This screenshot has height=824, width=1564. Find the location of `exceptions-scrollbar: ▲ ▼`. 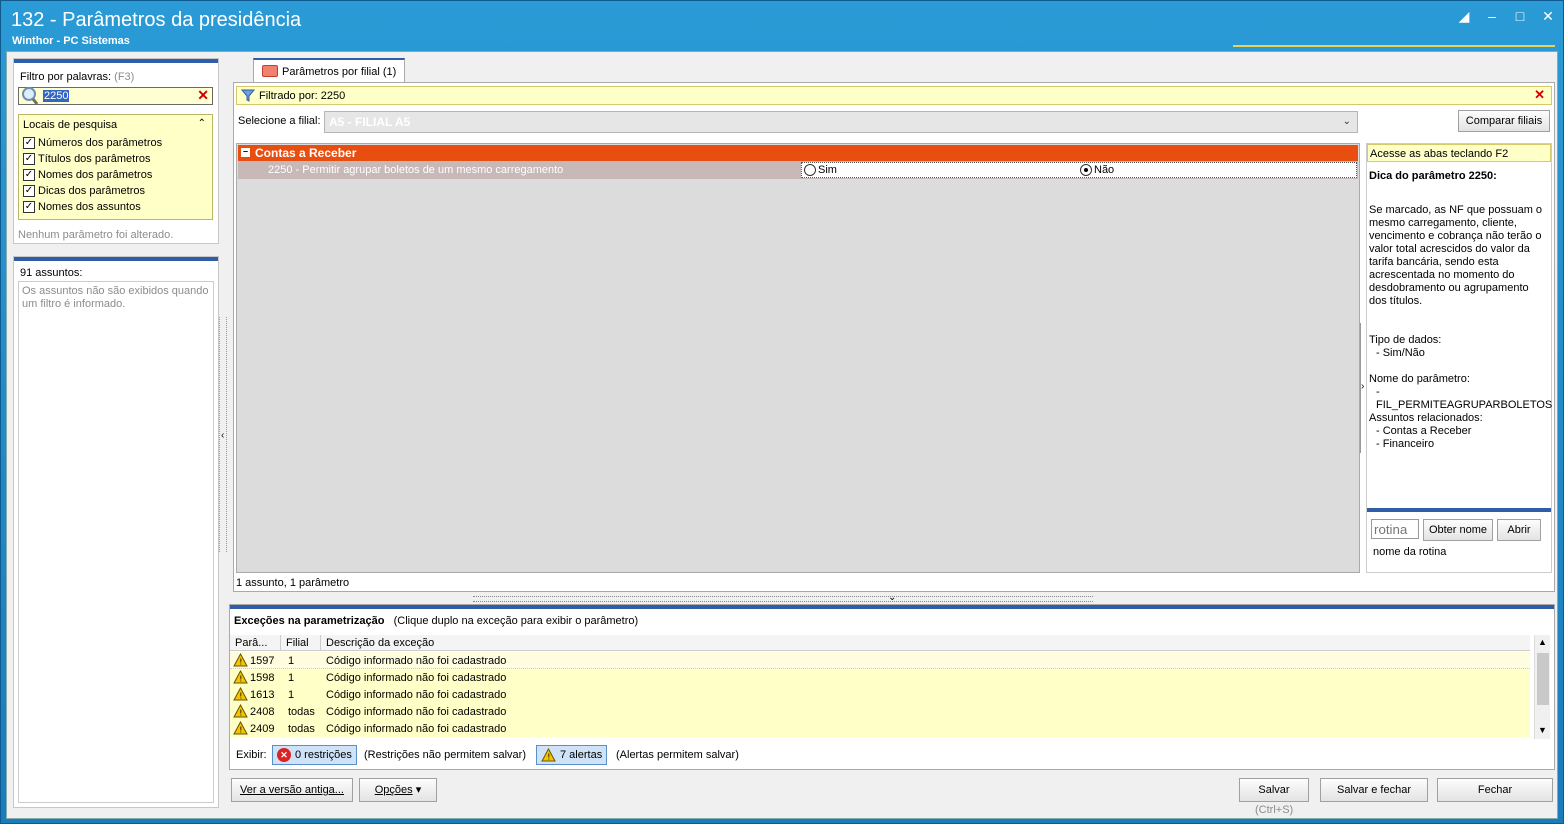

exceptions-scrollbar: ▲ ▼ is located at coordinates (1542, 687).